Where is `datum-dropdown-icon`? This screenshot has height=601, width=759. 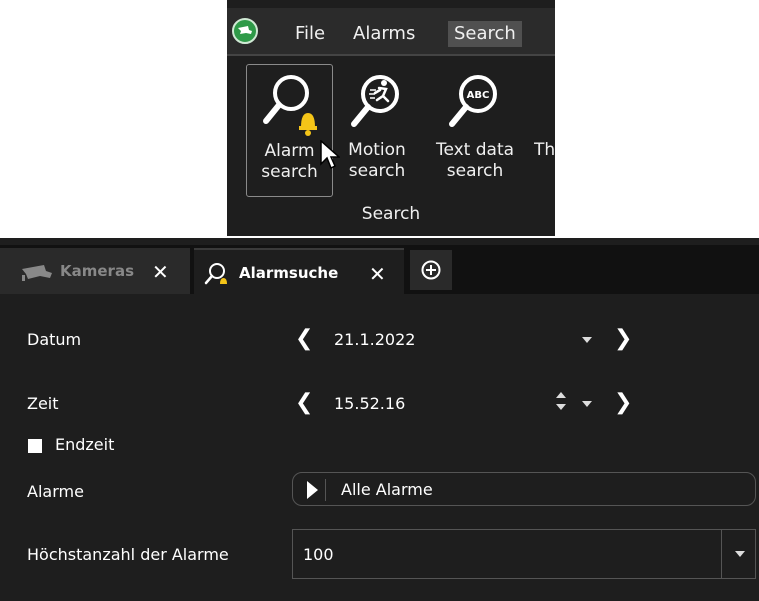 datum-dropdown-icon is located at coordinates (587, 340).